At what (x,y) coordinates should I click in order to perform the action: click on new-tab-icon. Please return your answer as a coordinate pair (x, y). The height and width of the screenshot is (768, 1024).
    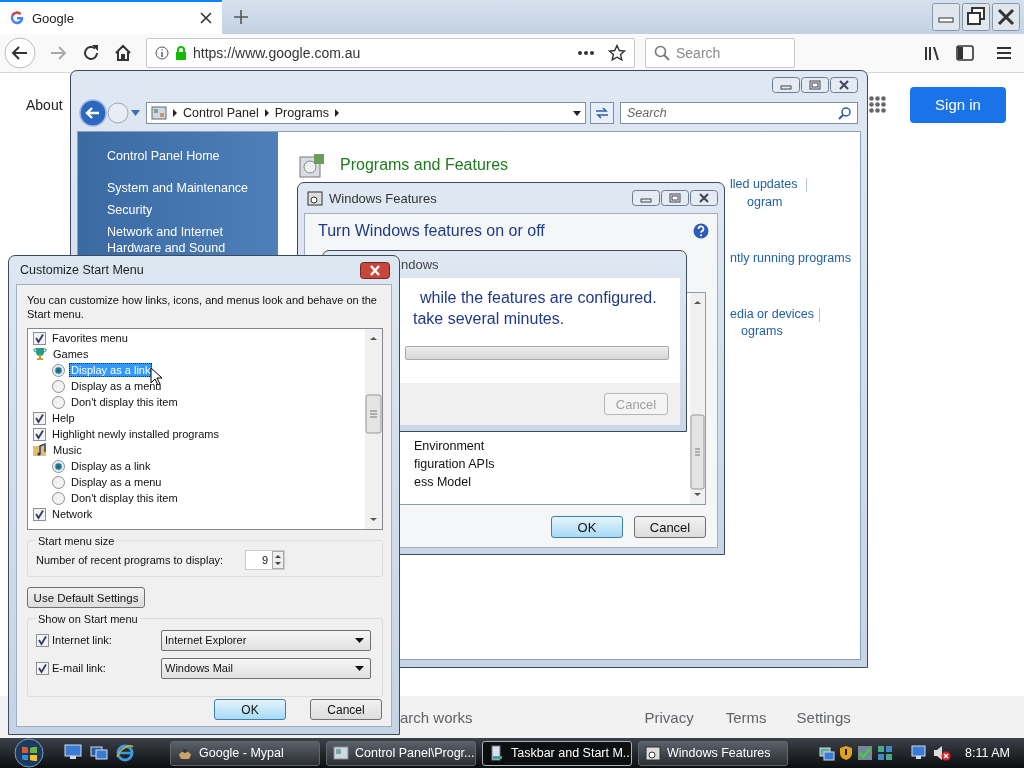
    Looking at the image, I should click on (241, 17).